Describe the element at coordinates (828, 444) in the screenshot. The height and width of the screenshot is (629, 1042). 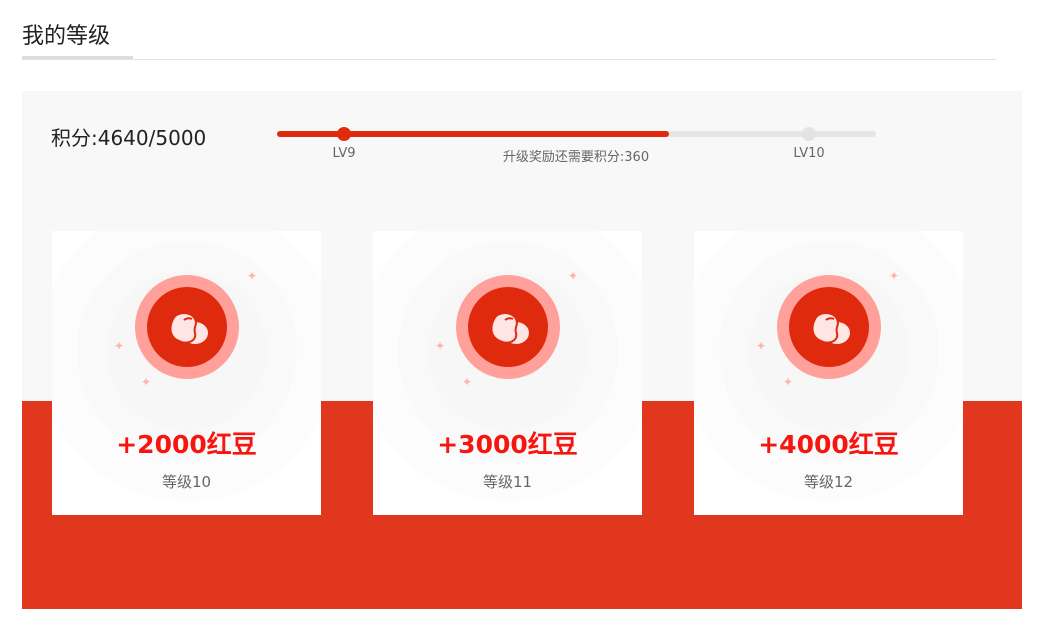
I see `reward-amount: +4000红豆` at that location.